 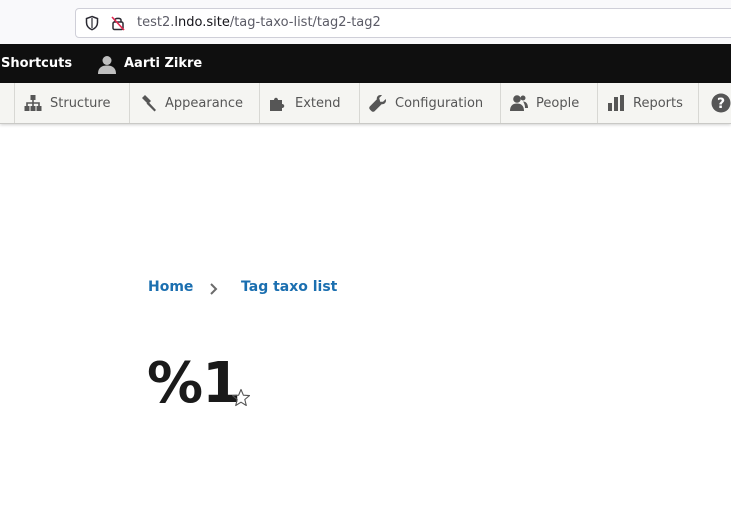 I want to click on url-path: /tag-taxo-list/tag2-tag2, so click(x=305, y=22).